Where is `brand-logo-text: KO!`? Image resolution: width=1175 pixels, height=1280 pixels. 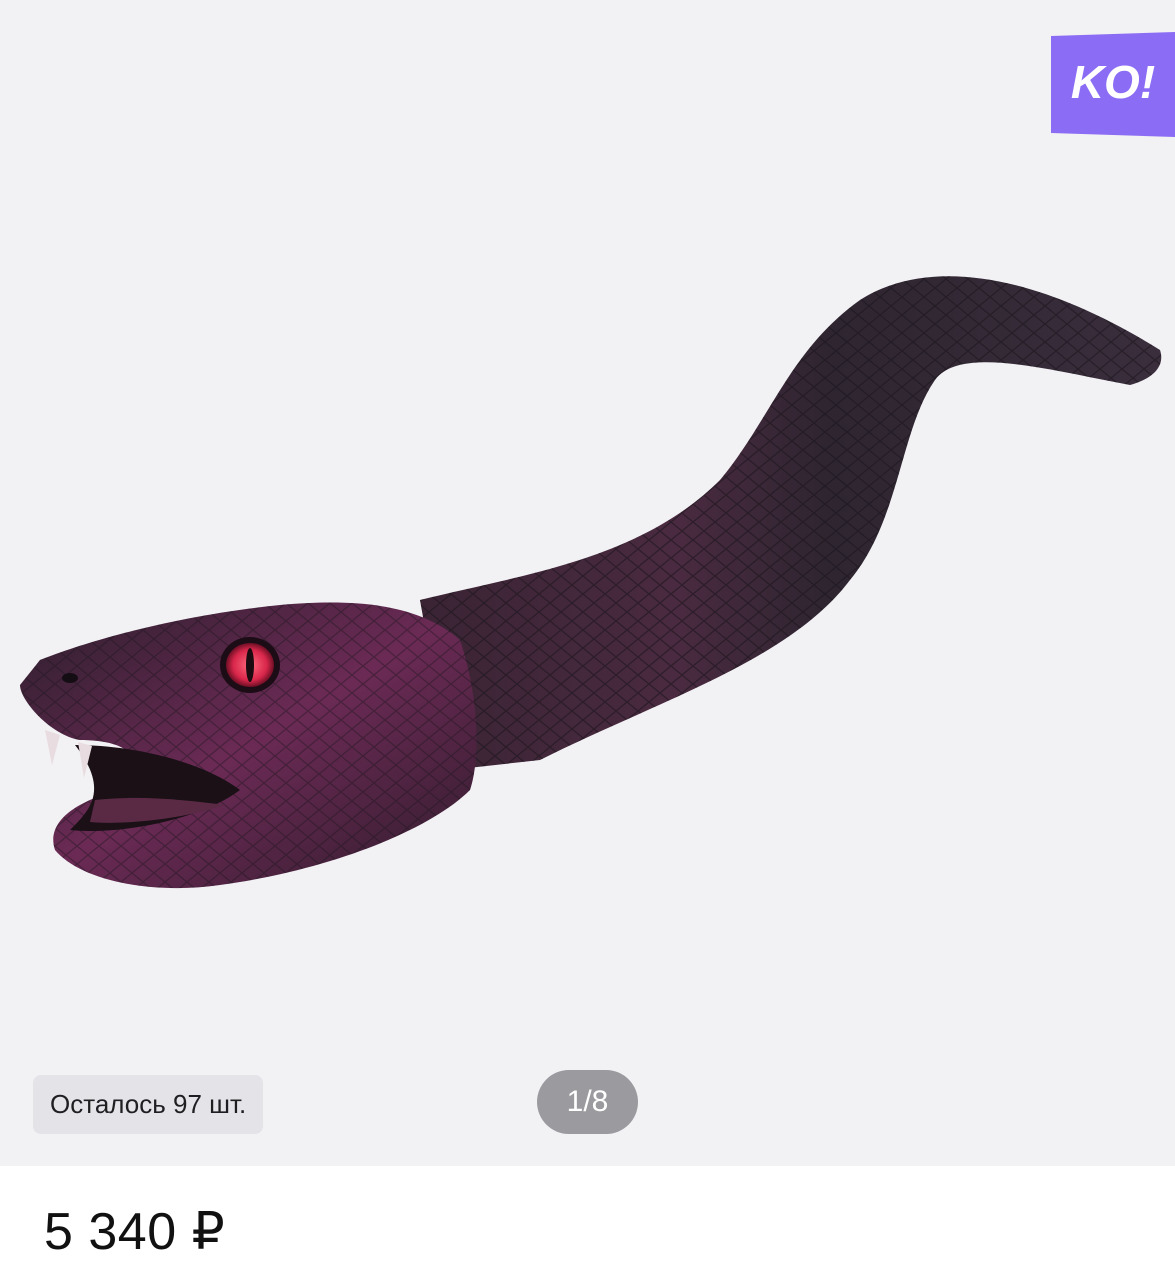 brand-logo-text: KO! is located at coordinates (1113, 82).